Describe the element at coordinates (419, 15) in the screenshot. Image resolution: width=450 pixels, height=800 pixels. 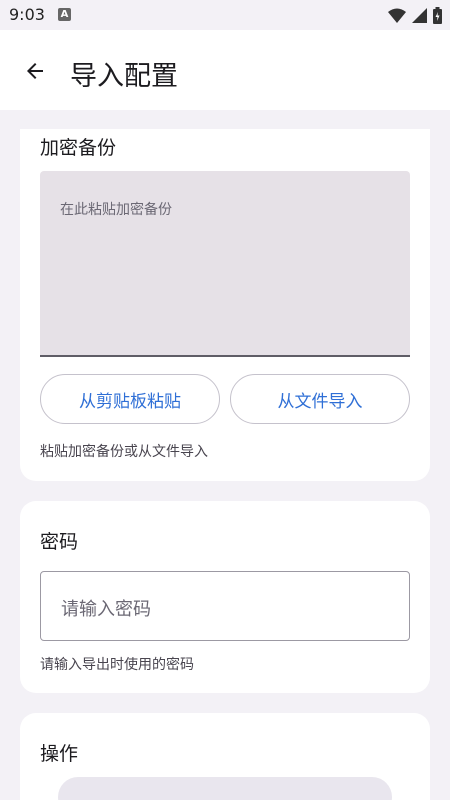
I see `signal-icon` at that location.